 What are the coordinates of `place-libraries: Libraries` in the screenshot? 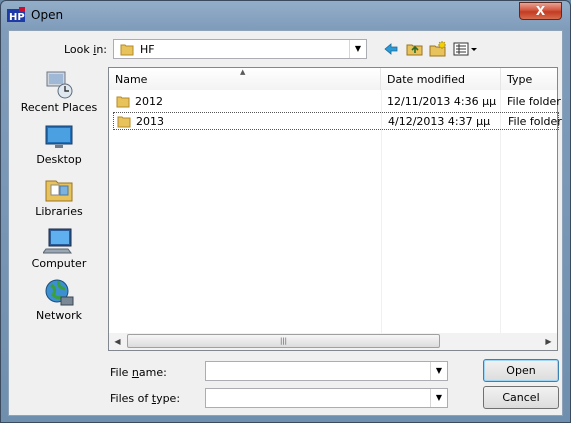 It's located at (59, 198).